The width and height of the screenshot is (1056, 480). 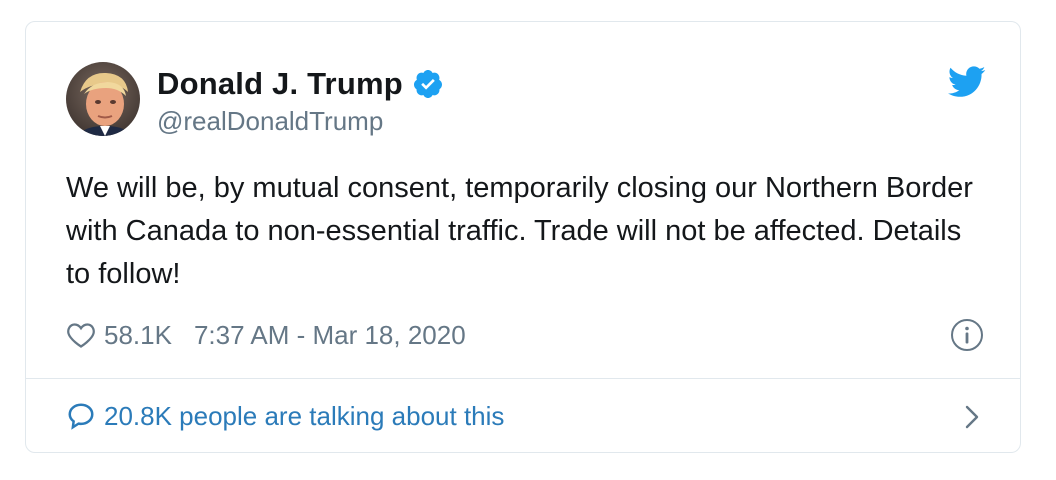 I want to click on verified-badge-icon, so click(x=428, y=84).